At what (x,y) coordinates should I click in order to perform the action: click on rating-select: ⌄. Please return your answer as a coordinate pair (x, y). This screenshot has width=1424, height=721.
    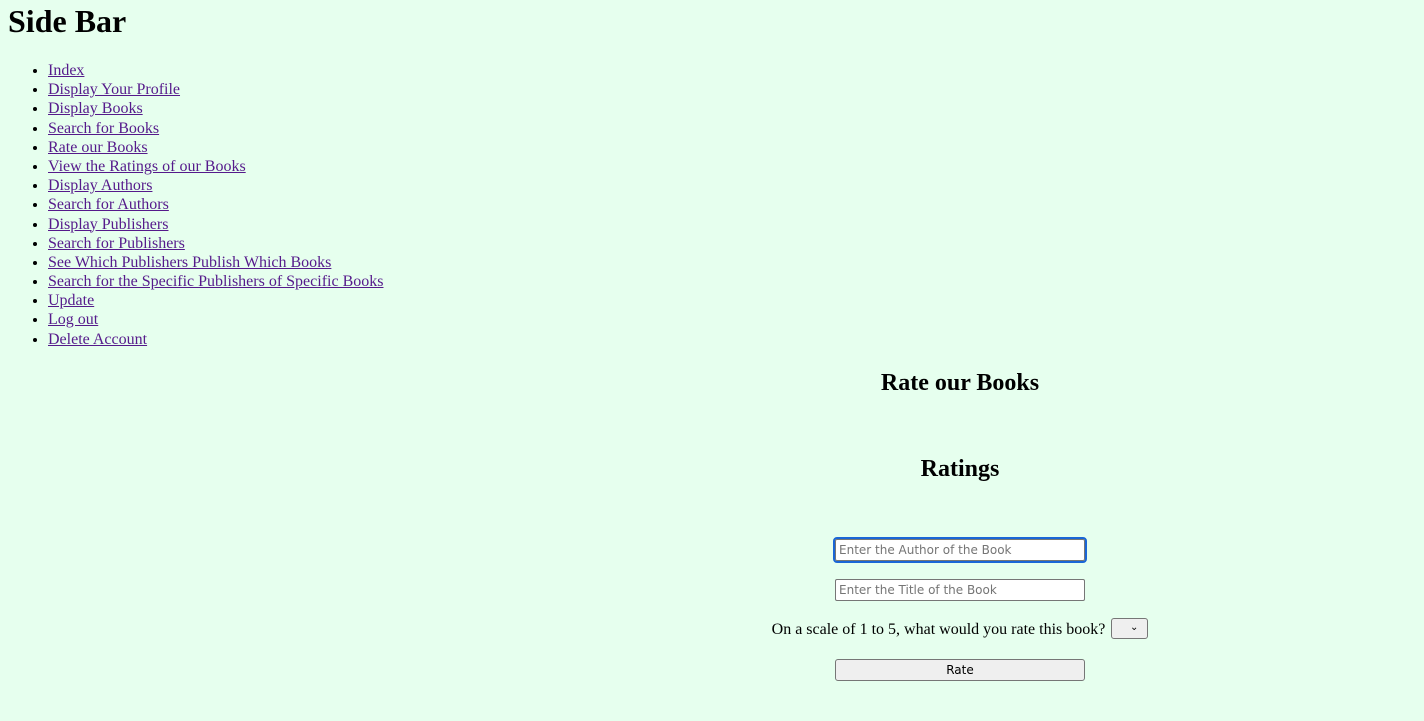
    Looking at the image, I should click on (1130, 628).